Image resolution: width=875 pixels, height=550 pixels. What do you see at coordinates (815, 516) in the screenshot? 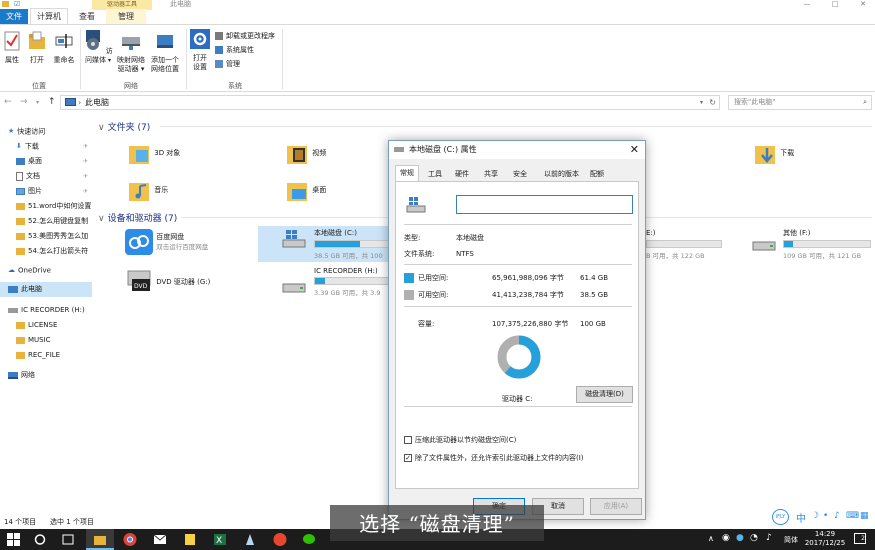
I see `moon-icon: ☽` at bounding box center [815, 516].